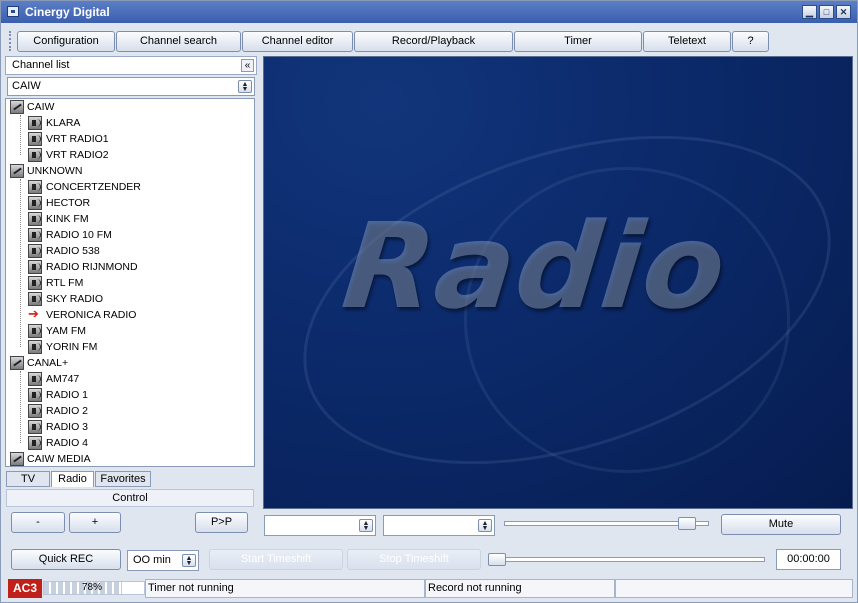 This screenshot has width=858, height=603. What do you see at coordinates (72, 479) in the screenshot?
I see `tab-radio: Radio` at bounding box center [72, 479].